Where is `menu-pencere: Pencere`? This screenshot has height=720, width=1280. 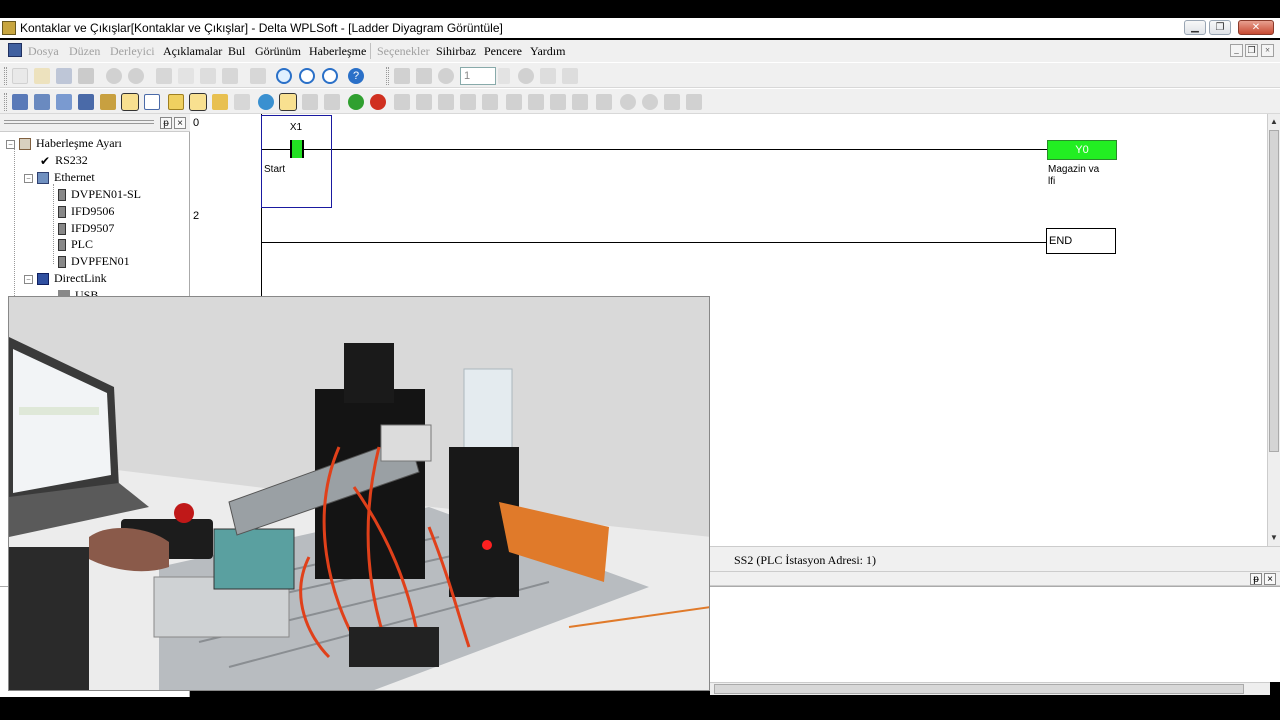 menu-pencere: Pencere is located at coordinates (503, 51).